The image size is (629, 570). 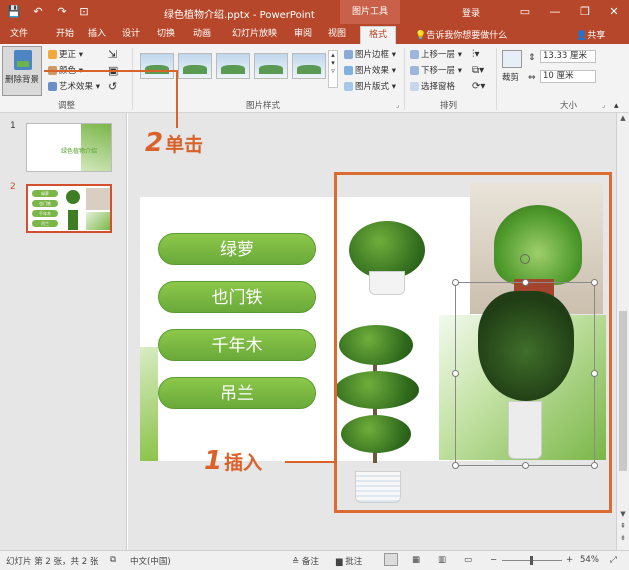 I want to click on normal-view-icon, so click(x=391, y=559).